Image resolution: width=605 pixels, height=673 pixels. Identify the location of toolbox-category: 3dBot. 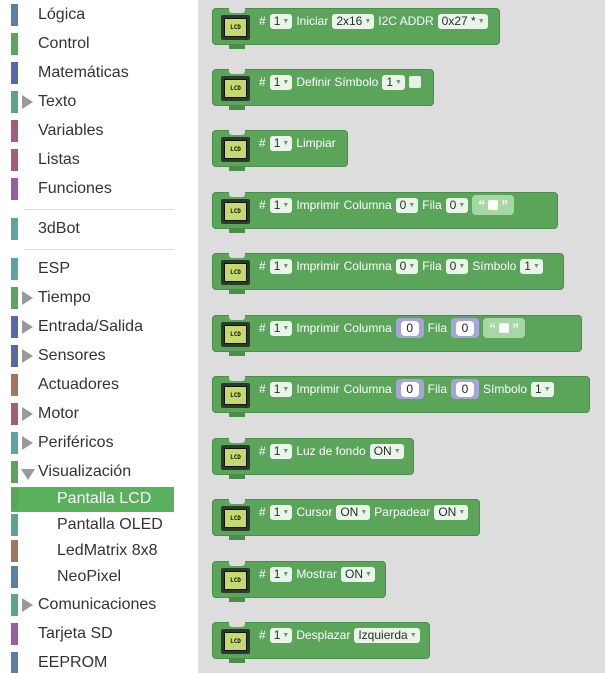
(99, 230).